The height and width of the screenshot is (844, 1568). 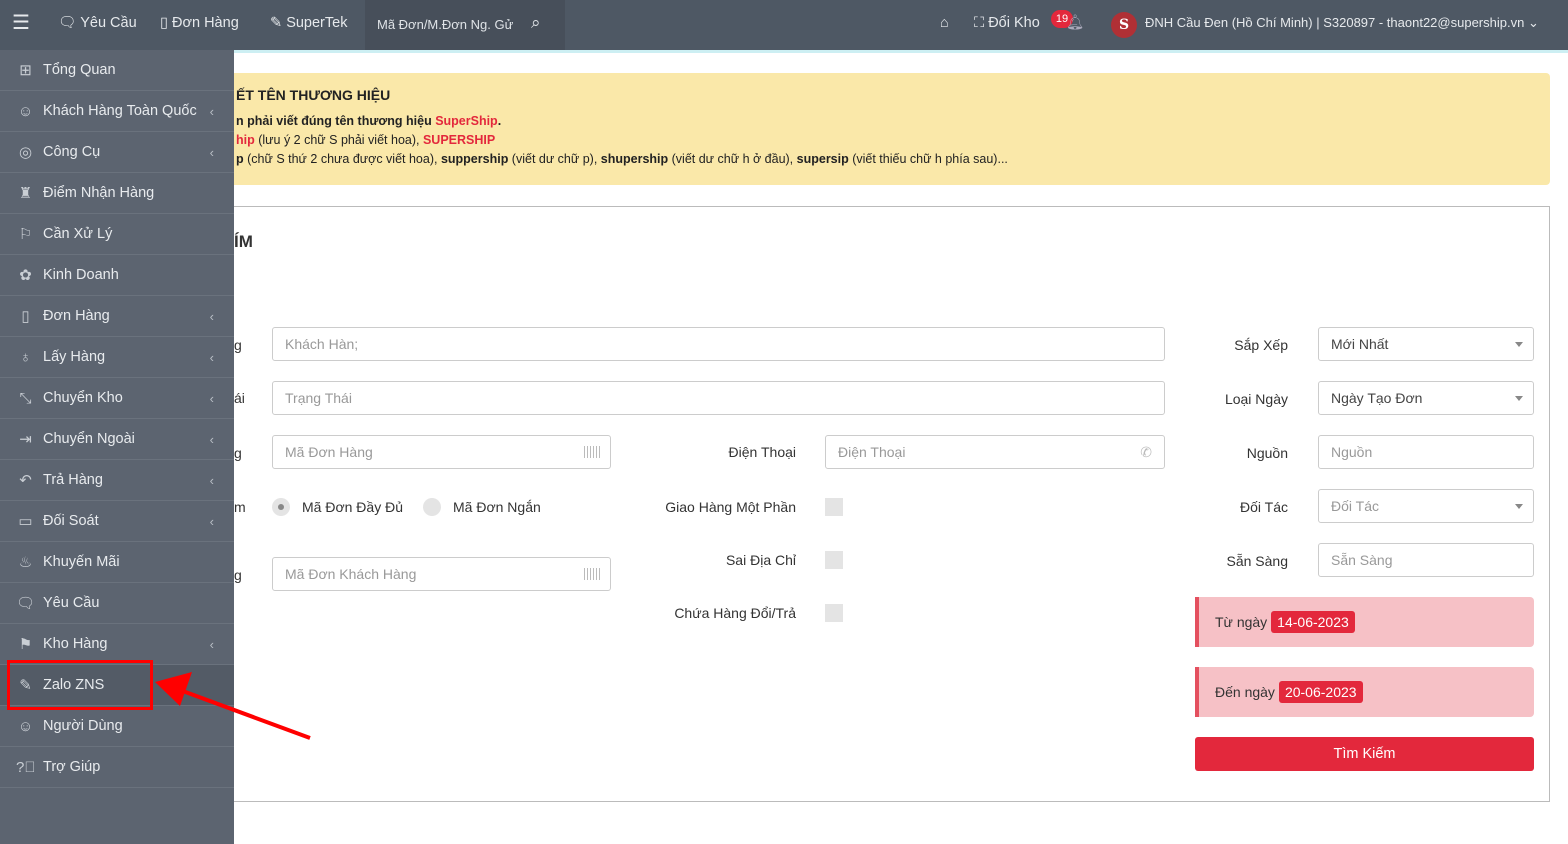 I want to click on sidebar-item-kinh-doanh: ✿ Kinh Doanh, so click(x=117, y=275).